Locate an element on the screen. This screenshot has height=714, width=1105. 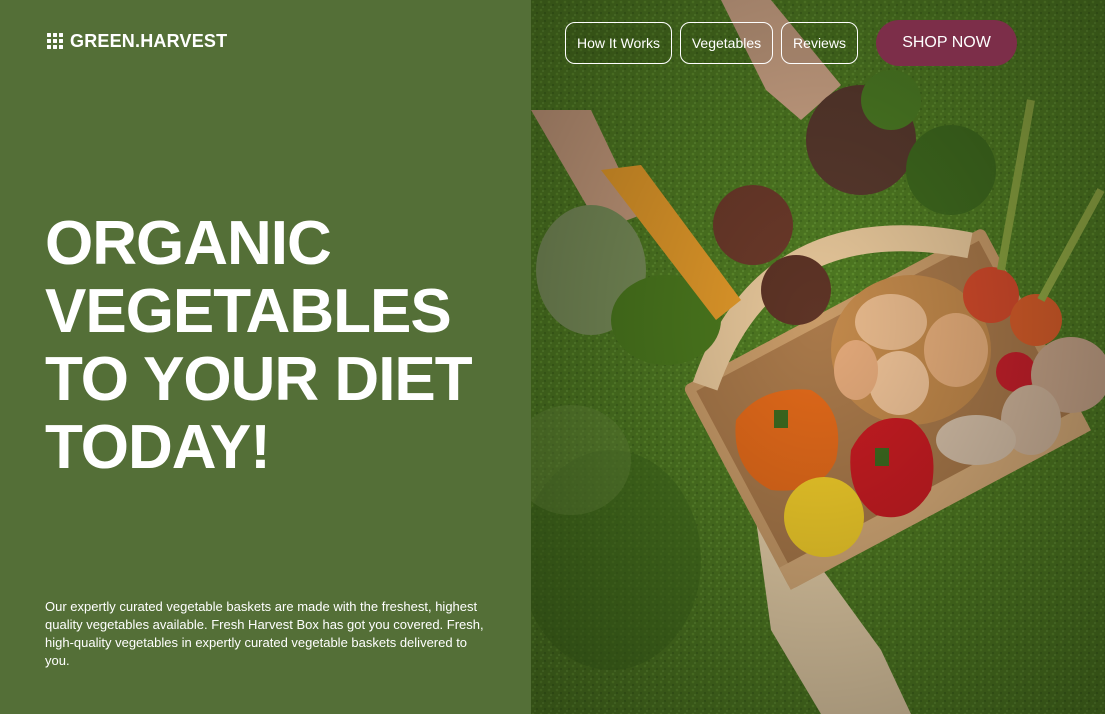
hero-title-line: TO YOUR DIET is located at coordinates (259, 379).